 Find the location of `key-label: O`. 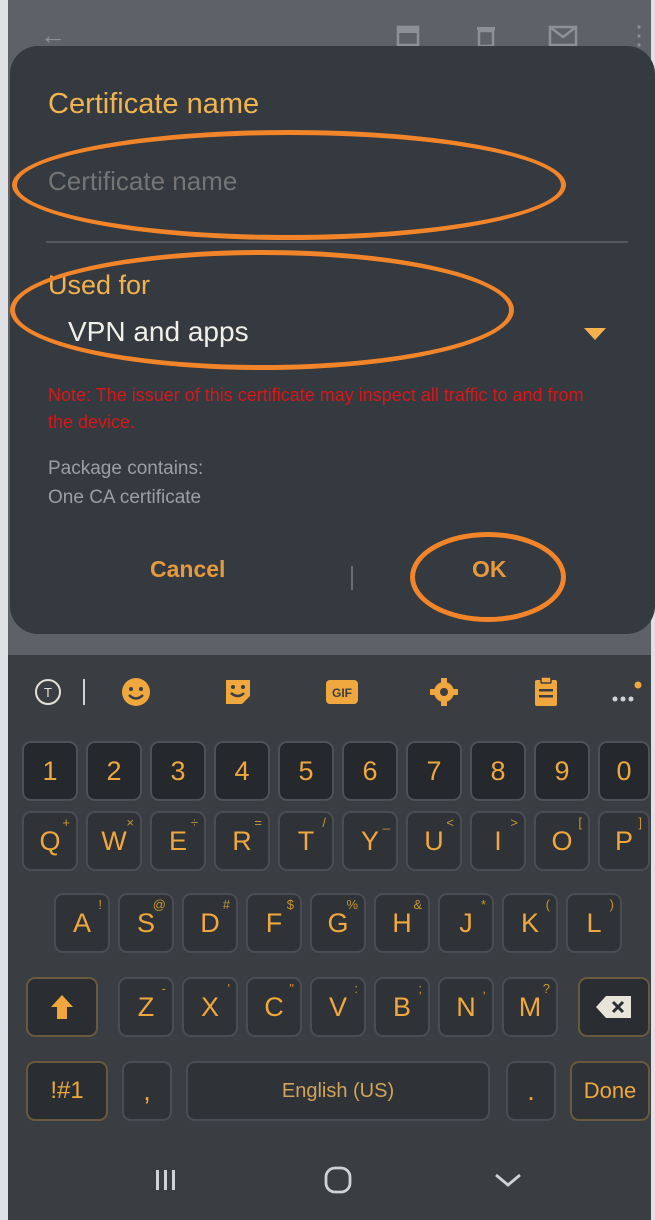

key-label: O is located at coordinates (562, 840).